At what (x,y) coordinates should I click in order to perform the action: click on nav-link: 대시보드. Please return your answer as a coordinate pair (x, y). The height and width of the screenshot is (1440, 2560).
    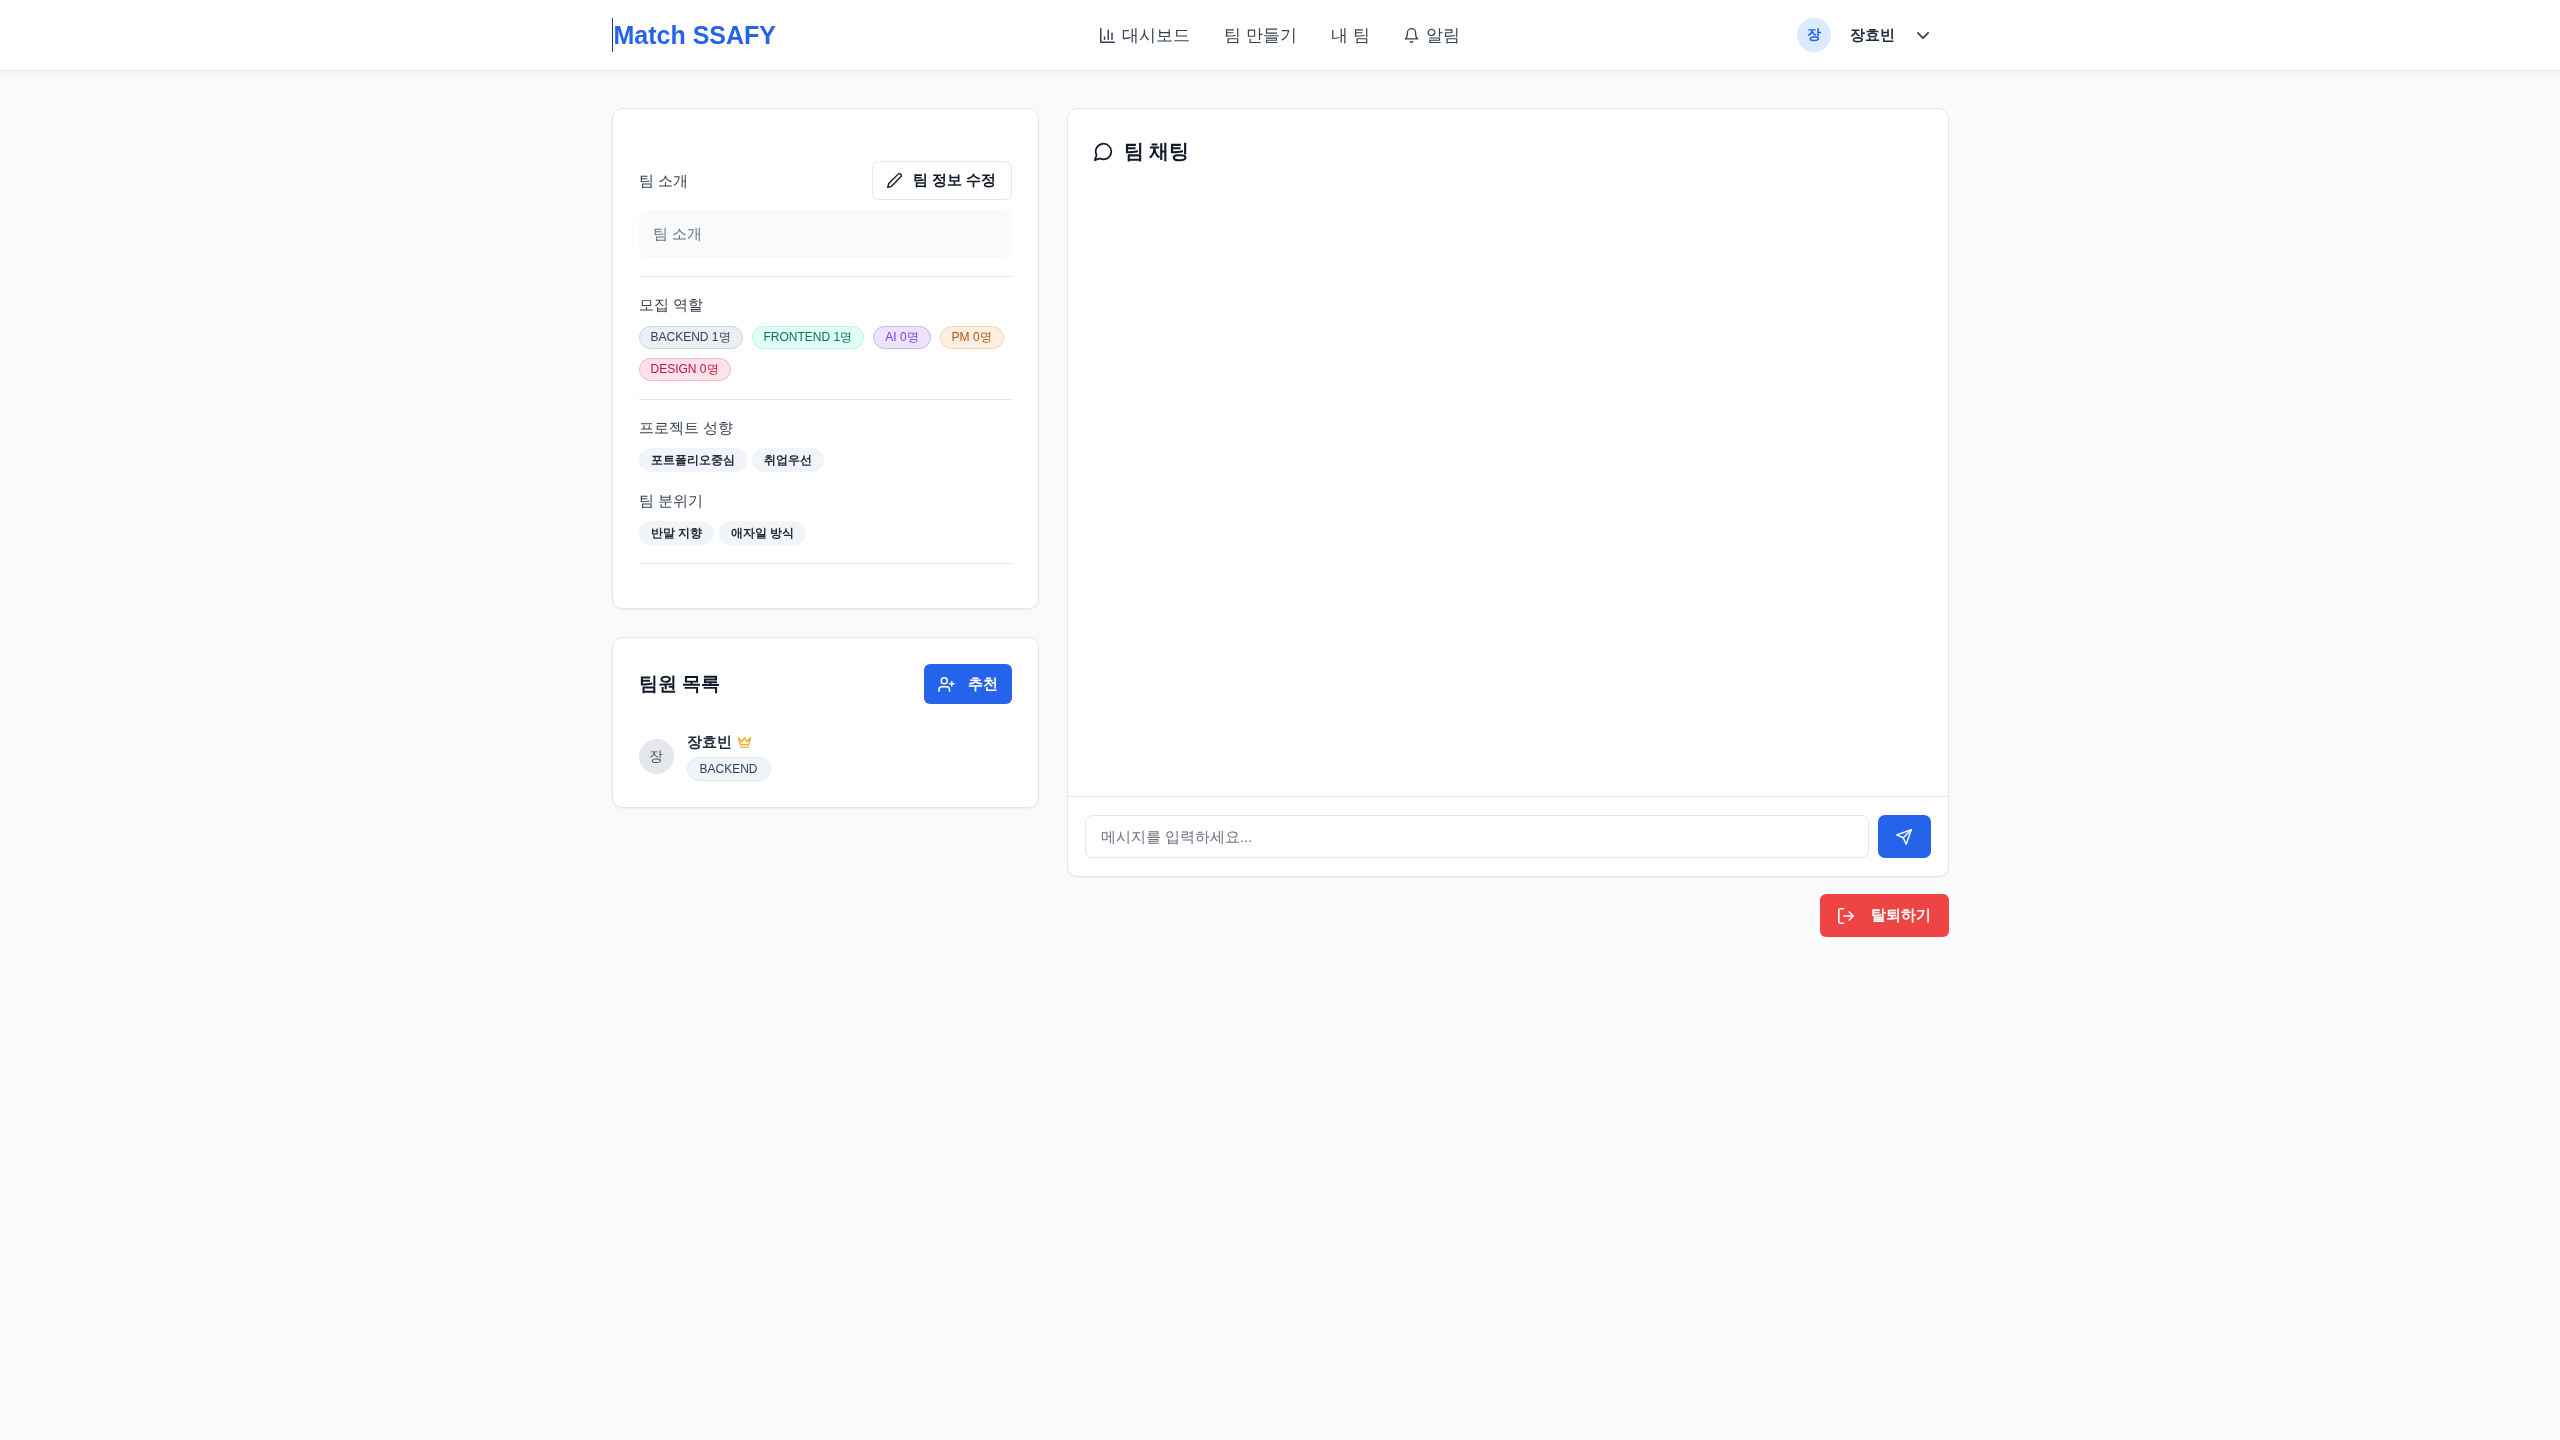
    Looking at the image, I should click on (1145, 35).